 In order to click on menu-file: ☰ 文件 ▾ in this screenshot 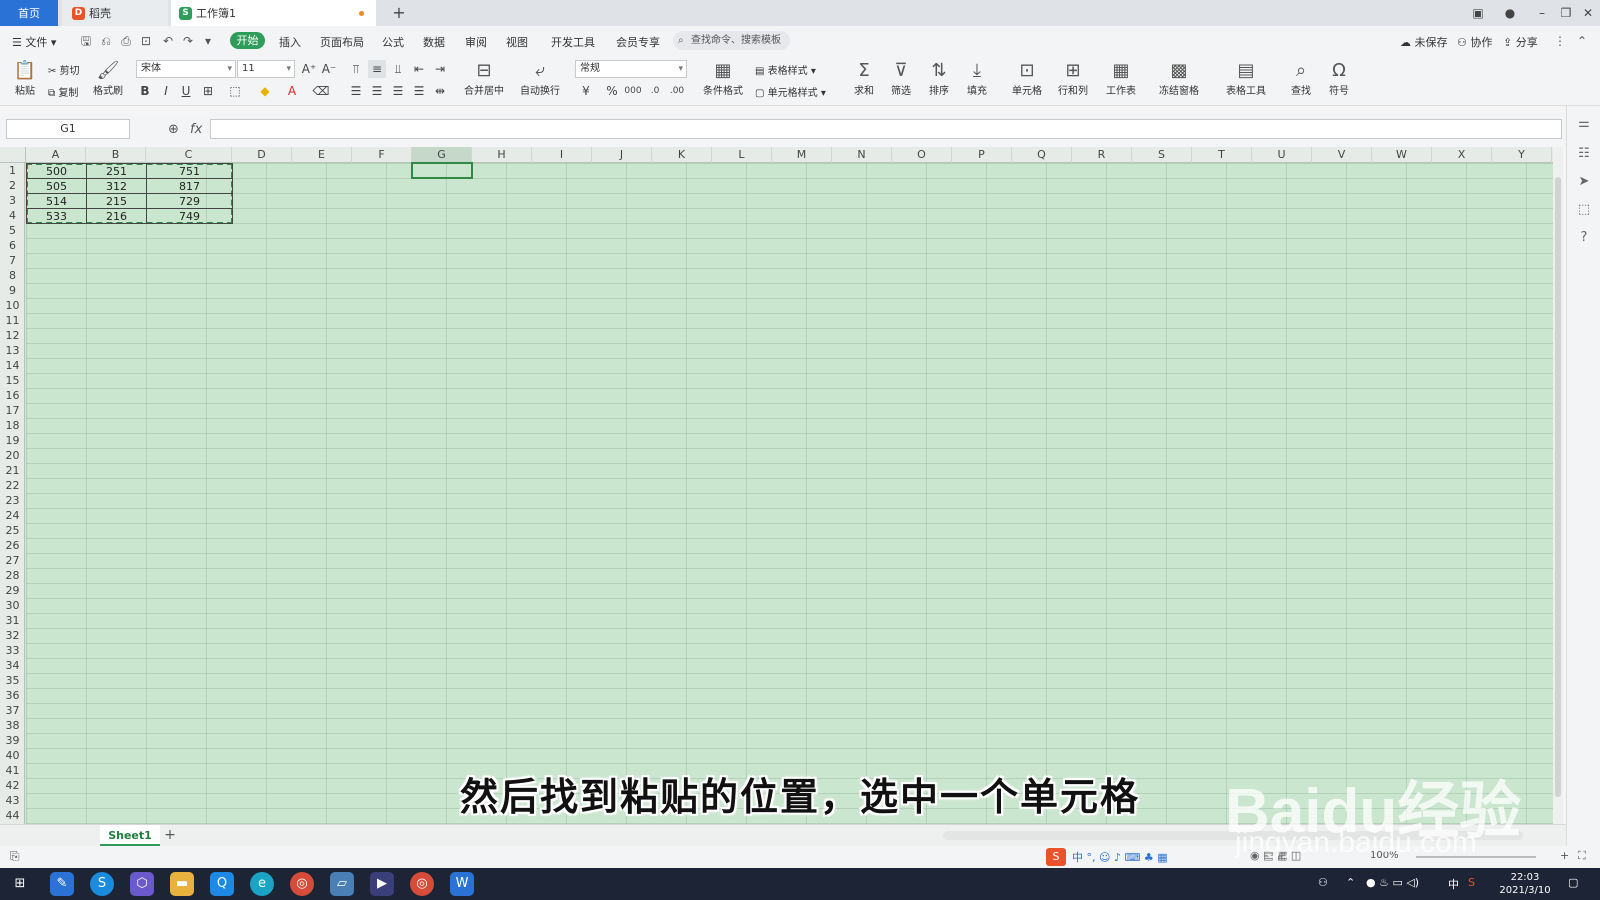, I will do `click(34, 42)`.